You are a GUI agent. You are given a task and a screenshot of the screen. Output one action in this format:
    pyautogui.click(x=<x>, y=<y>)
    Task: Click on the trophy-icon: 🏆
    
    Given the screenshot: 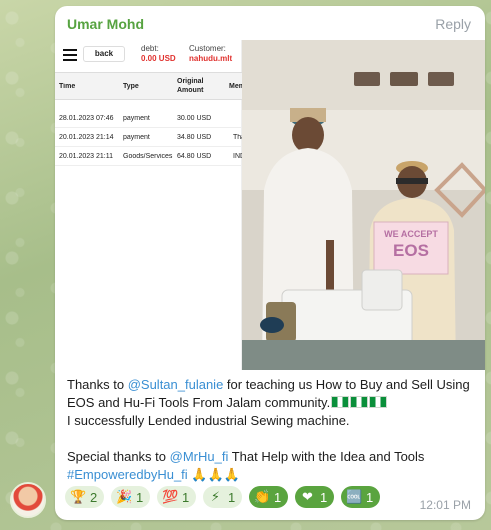 What is the action you would take?
    pyautogui.click(x=78, y=496)
    